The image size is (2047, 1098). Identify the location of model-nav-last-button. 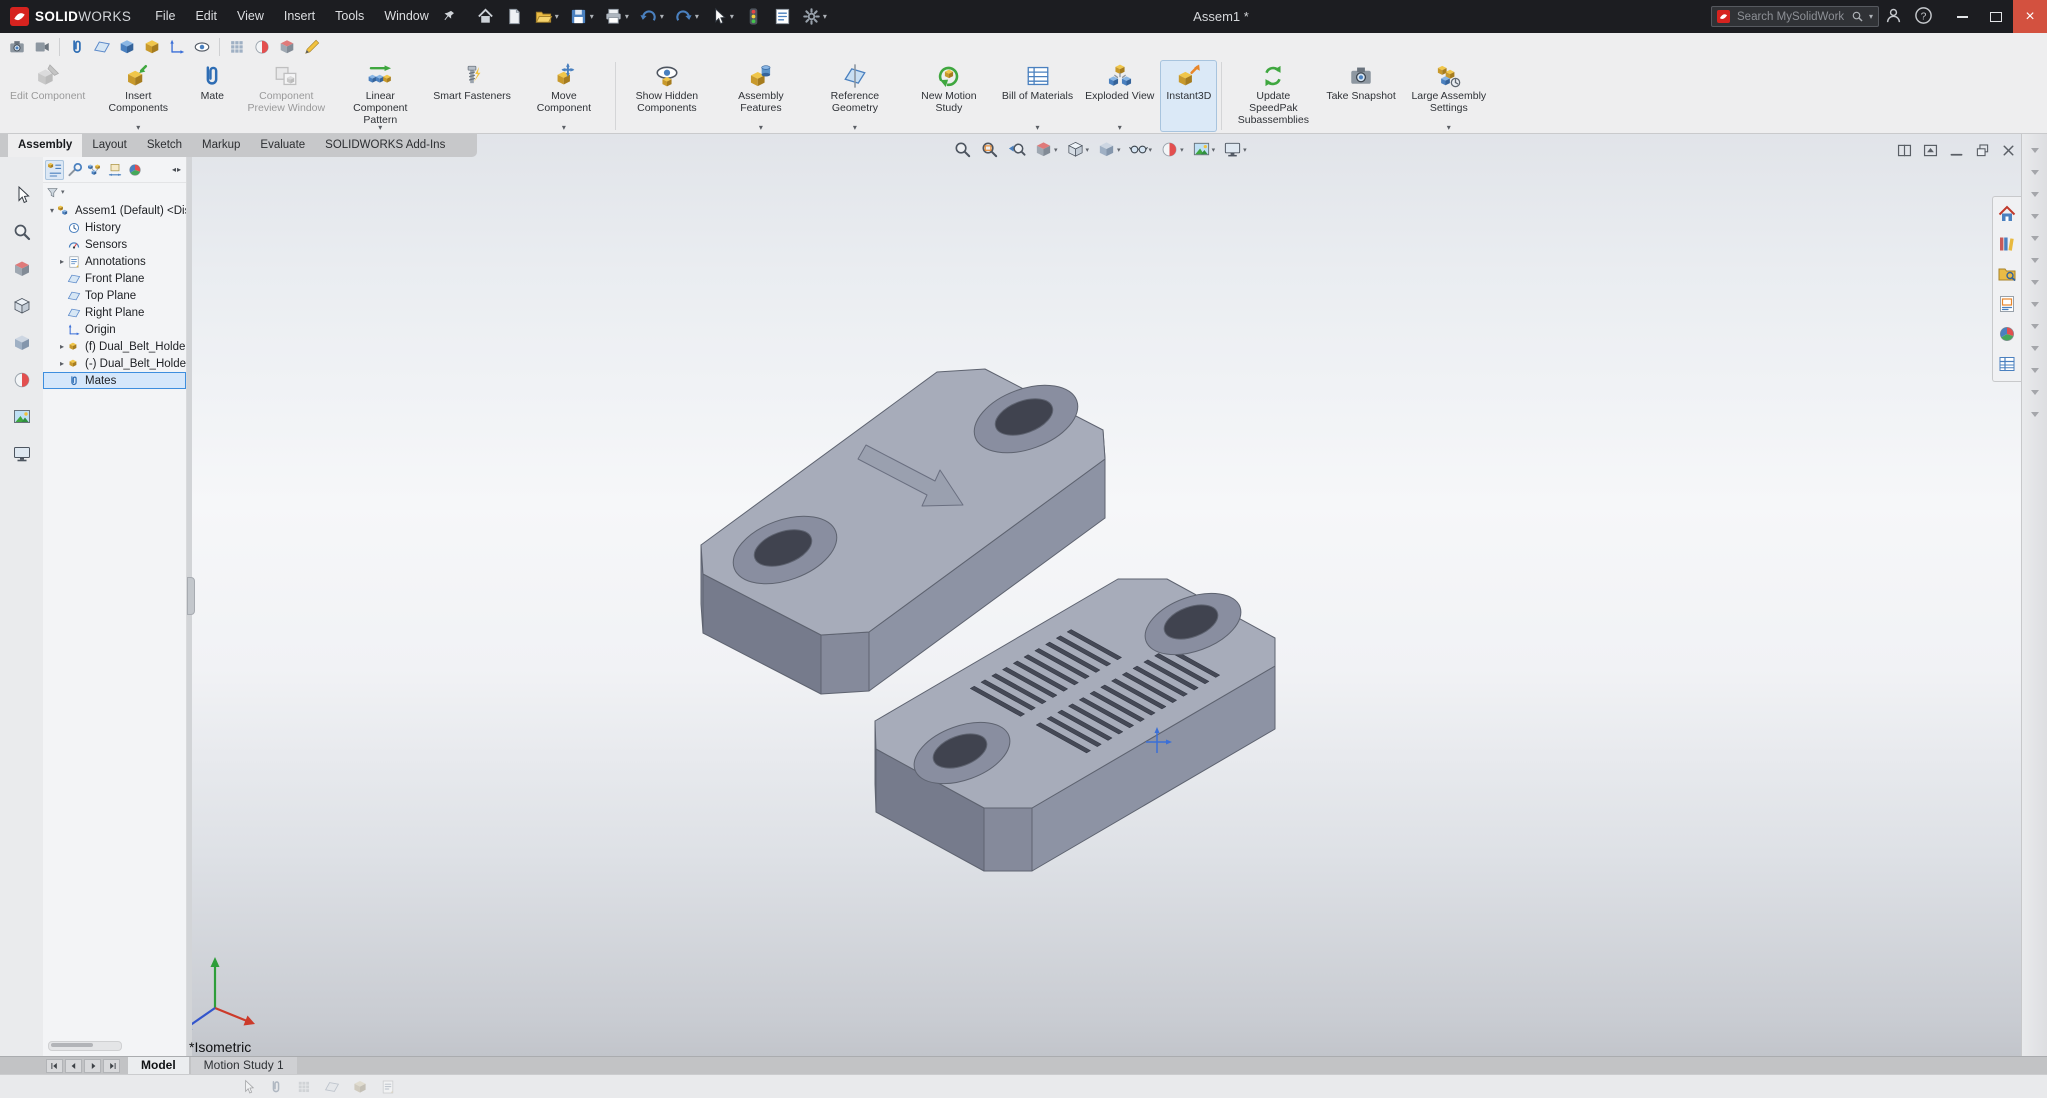
(111, 1065).